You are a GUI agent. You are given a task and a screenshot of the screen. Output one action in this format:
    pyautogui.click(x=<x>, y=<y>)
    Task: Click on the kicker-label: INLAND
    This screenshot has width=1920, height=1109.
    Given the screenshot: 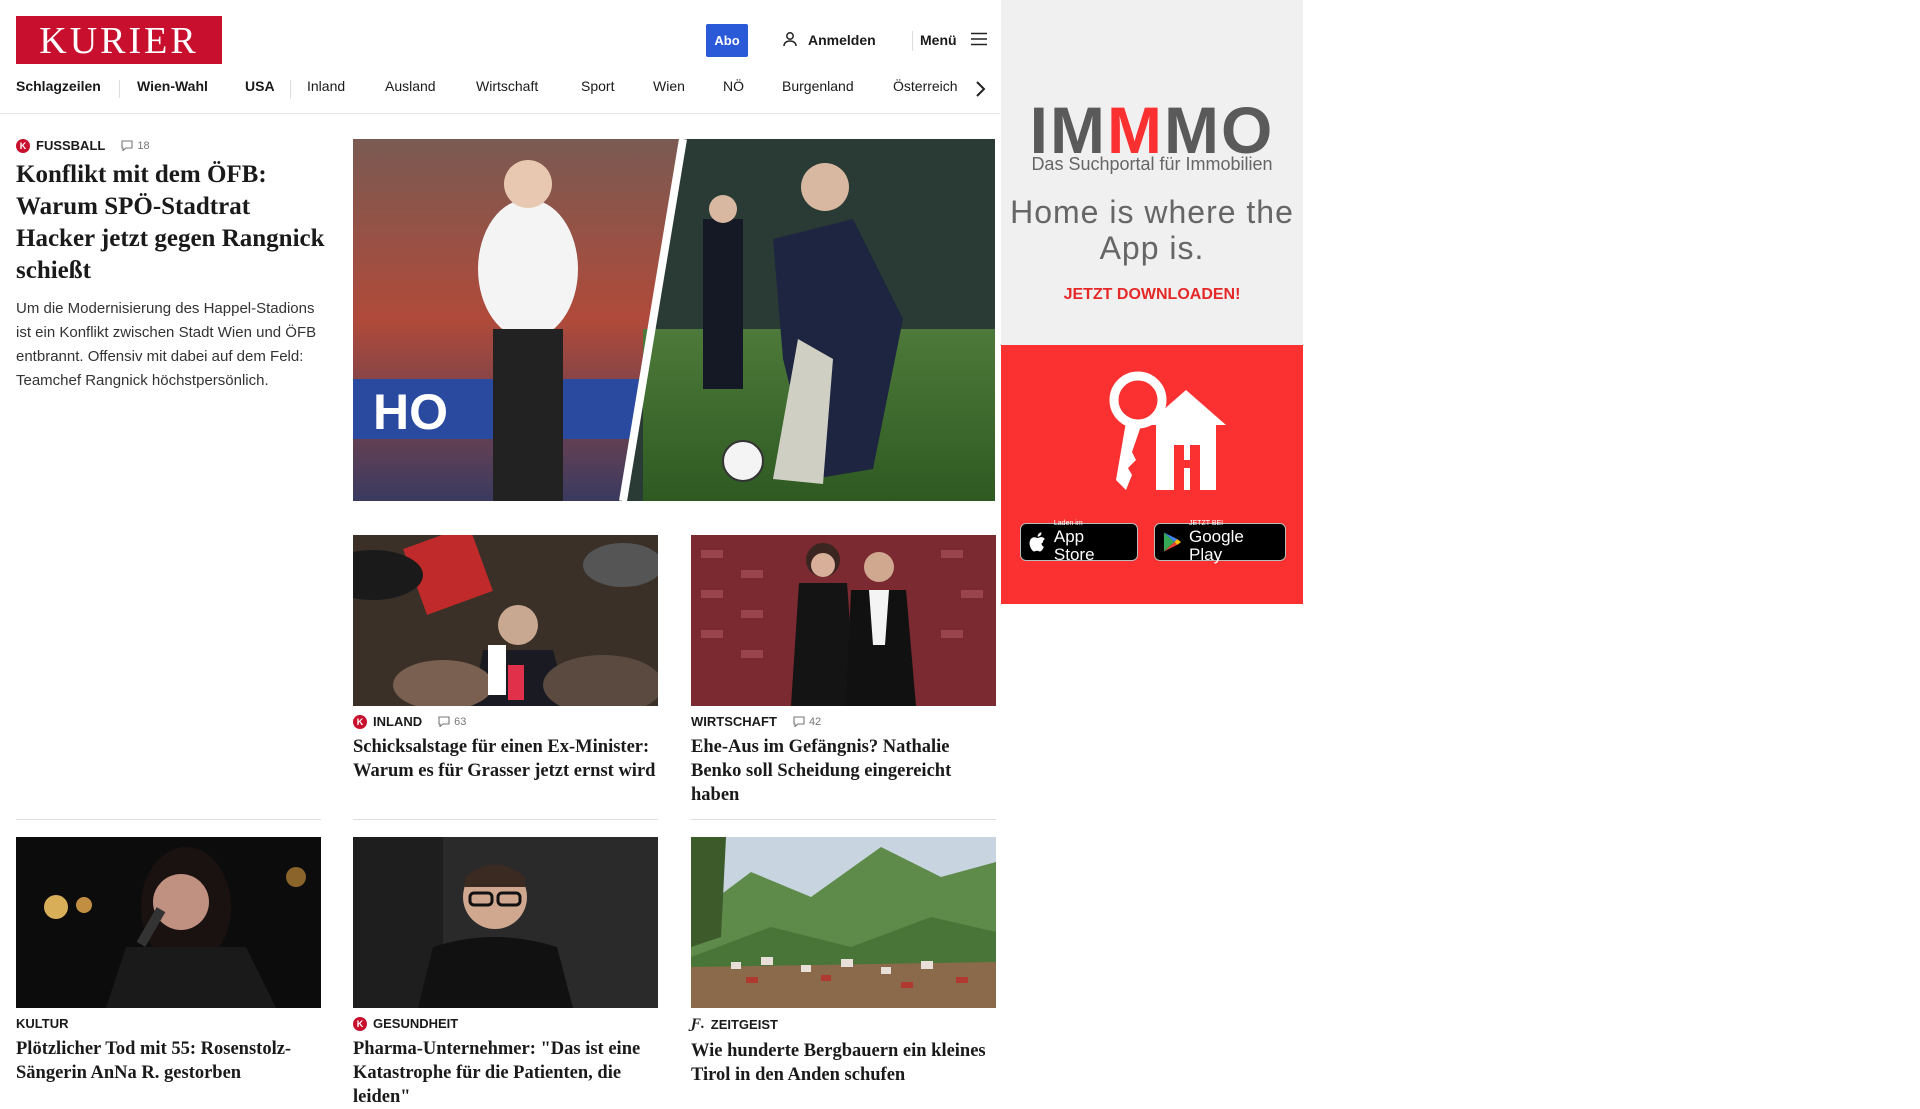 What is the action you would take?
    pyautogui.click(x=398, y=721)
    